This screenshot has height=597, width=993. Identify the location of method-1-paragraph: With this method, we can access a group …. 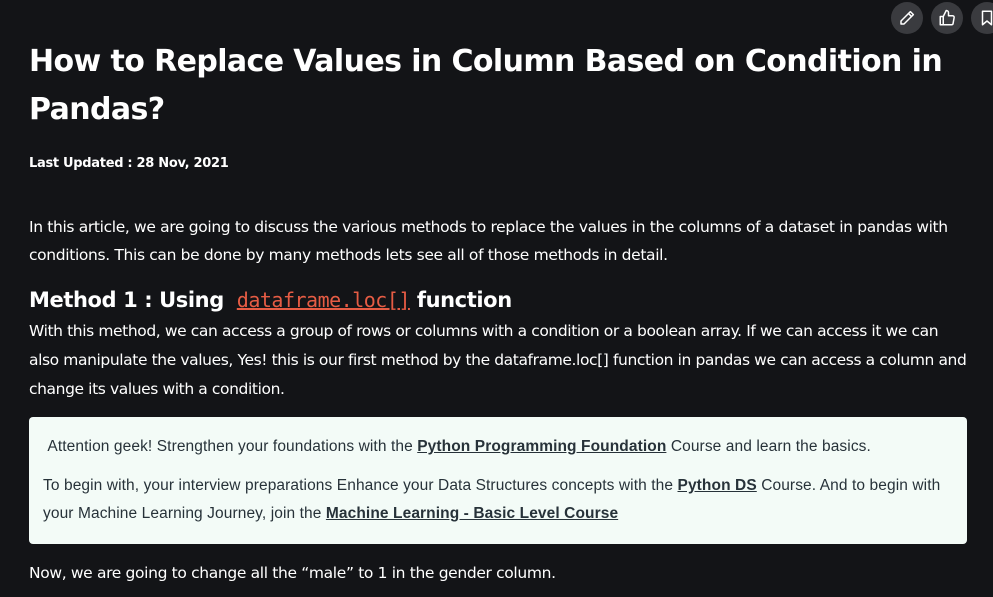
(498, 360).